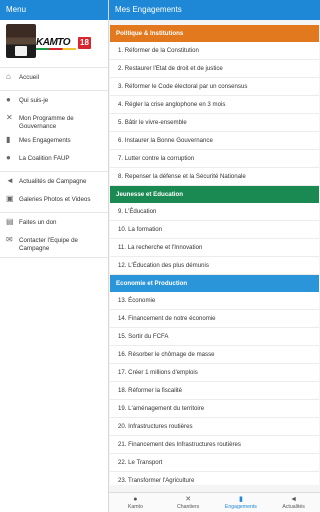 This screenshot has width=320, height=512. Describe the element at coordinates (214, 337) in the screenshot. I see `list-item: 15. Sortir du FCFA` at that location.